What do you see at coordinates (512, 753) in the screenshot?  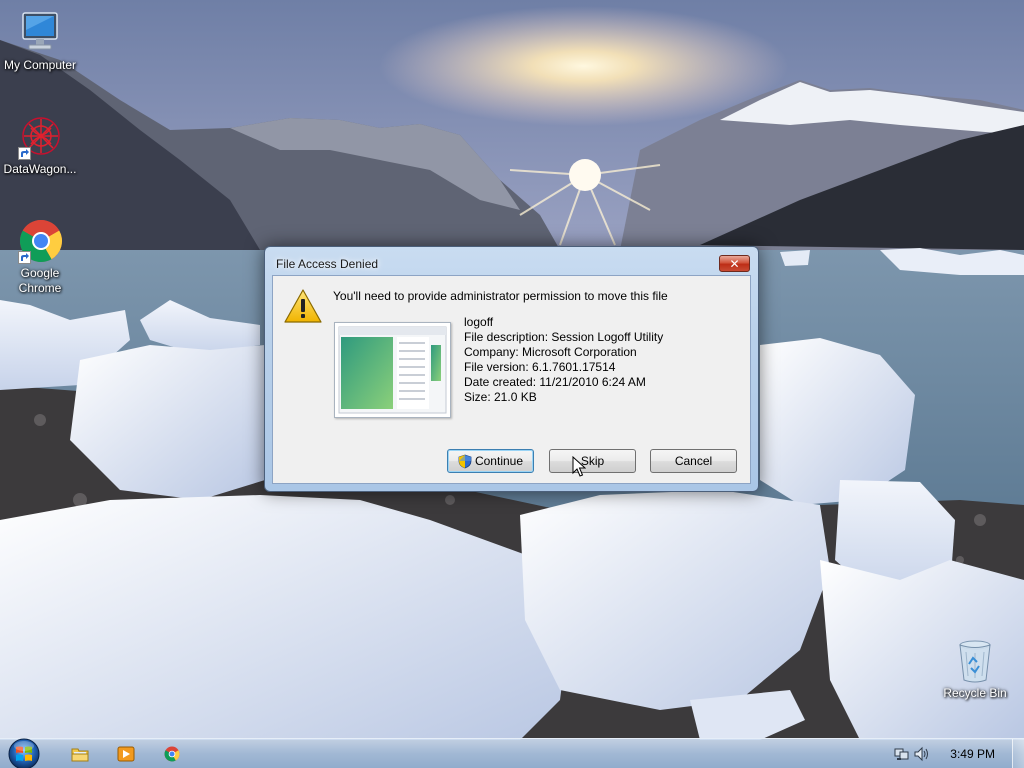 I see `taskbar: 3:49 PM` at bounding box center [512, 753].